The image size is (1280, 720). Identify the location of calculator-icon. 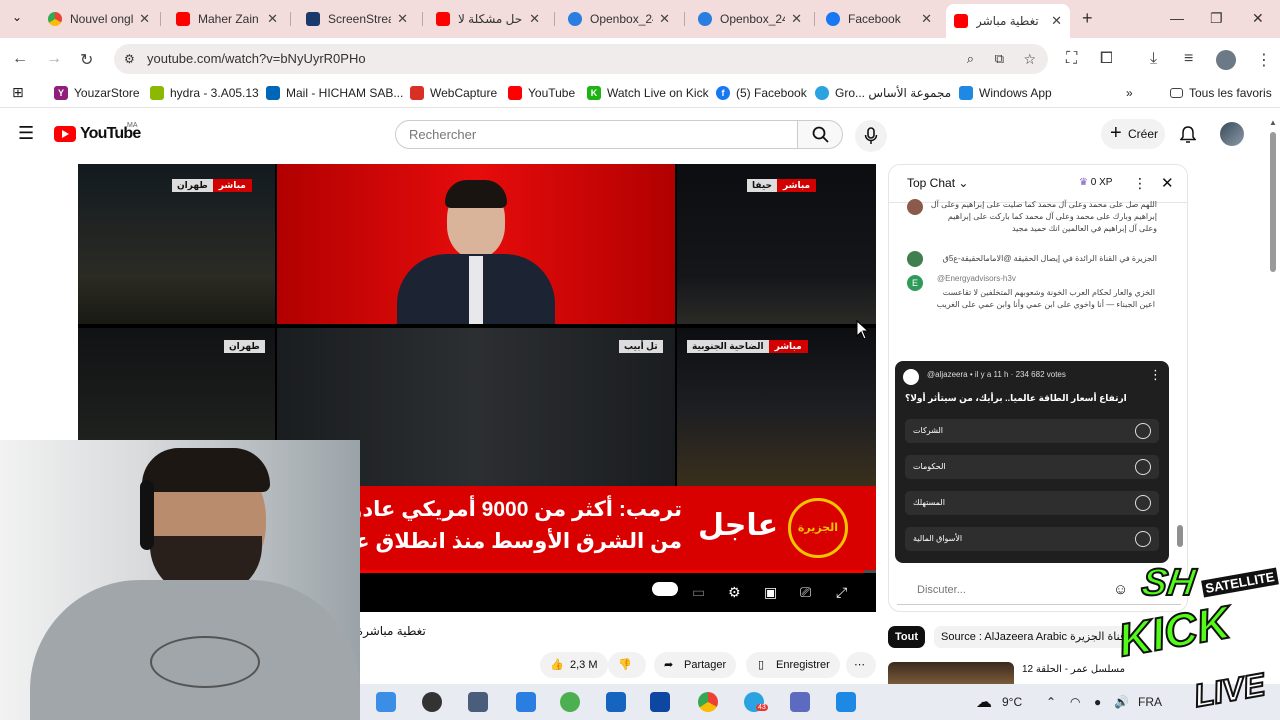
(616, 702).